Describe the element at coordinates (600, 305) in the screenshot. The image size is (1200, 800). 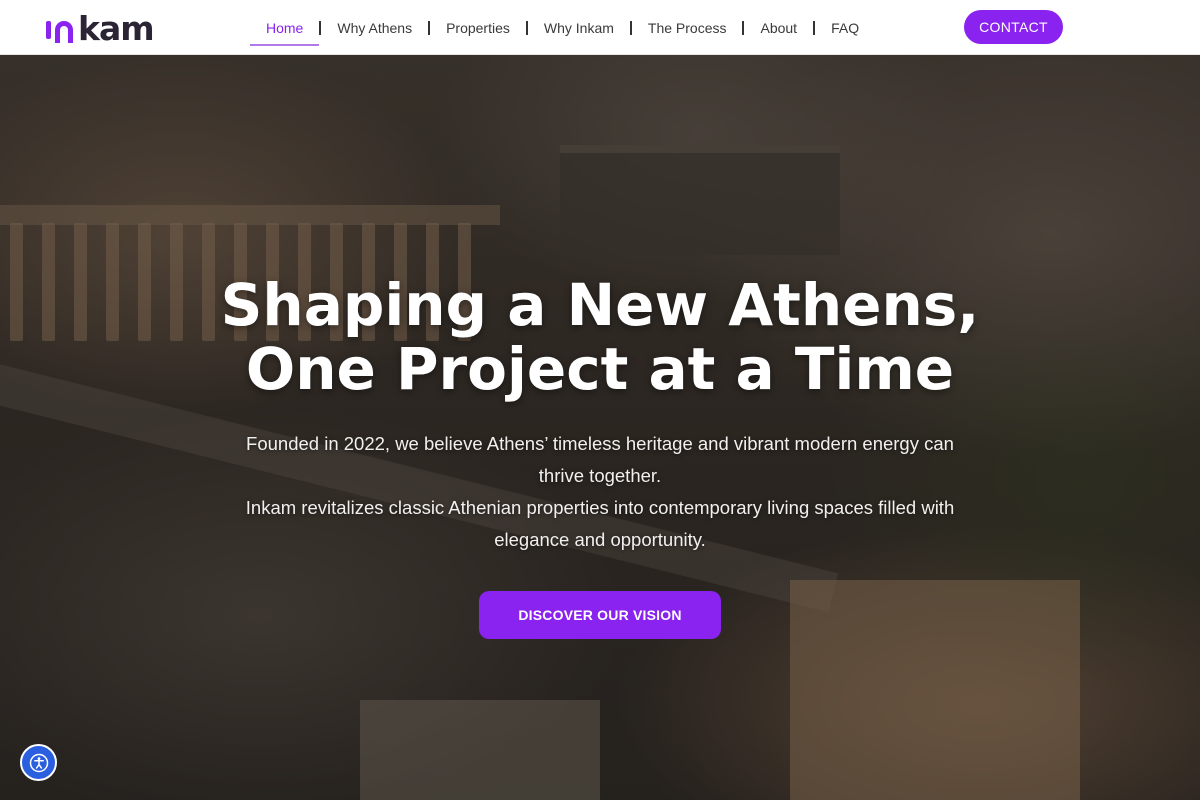
I see `hero-title-line-1: Shaping a New Athens,` at that location.